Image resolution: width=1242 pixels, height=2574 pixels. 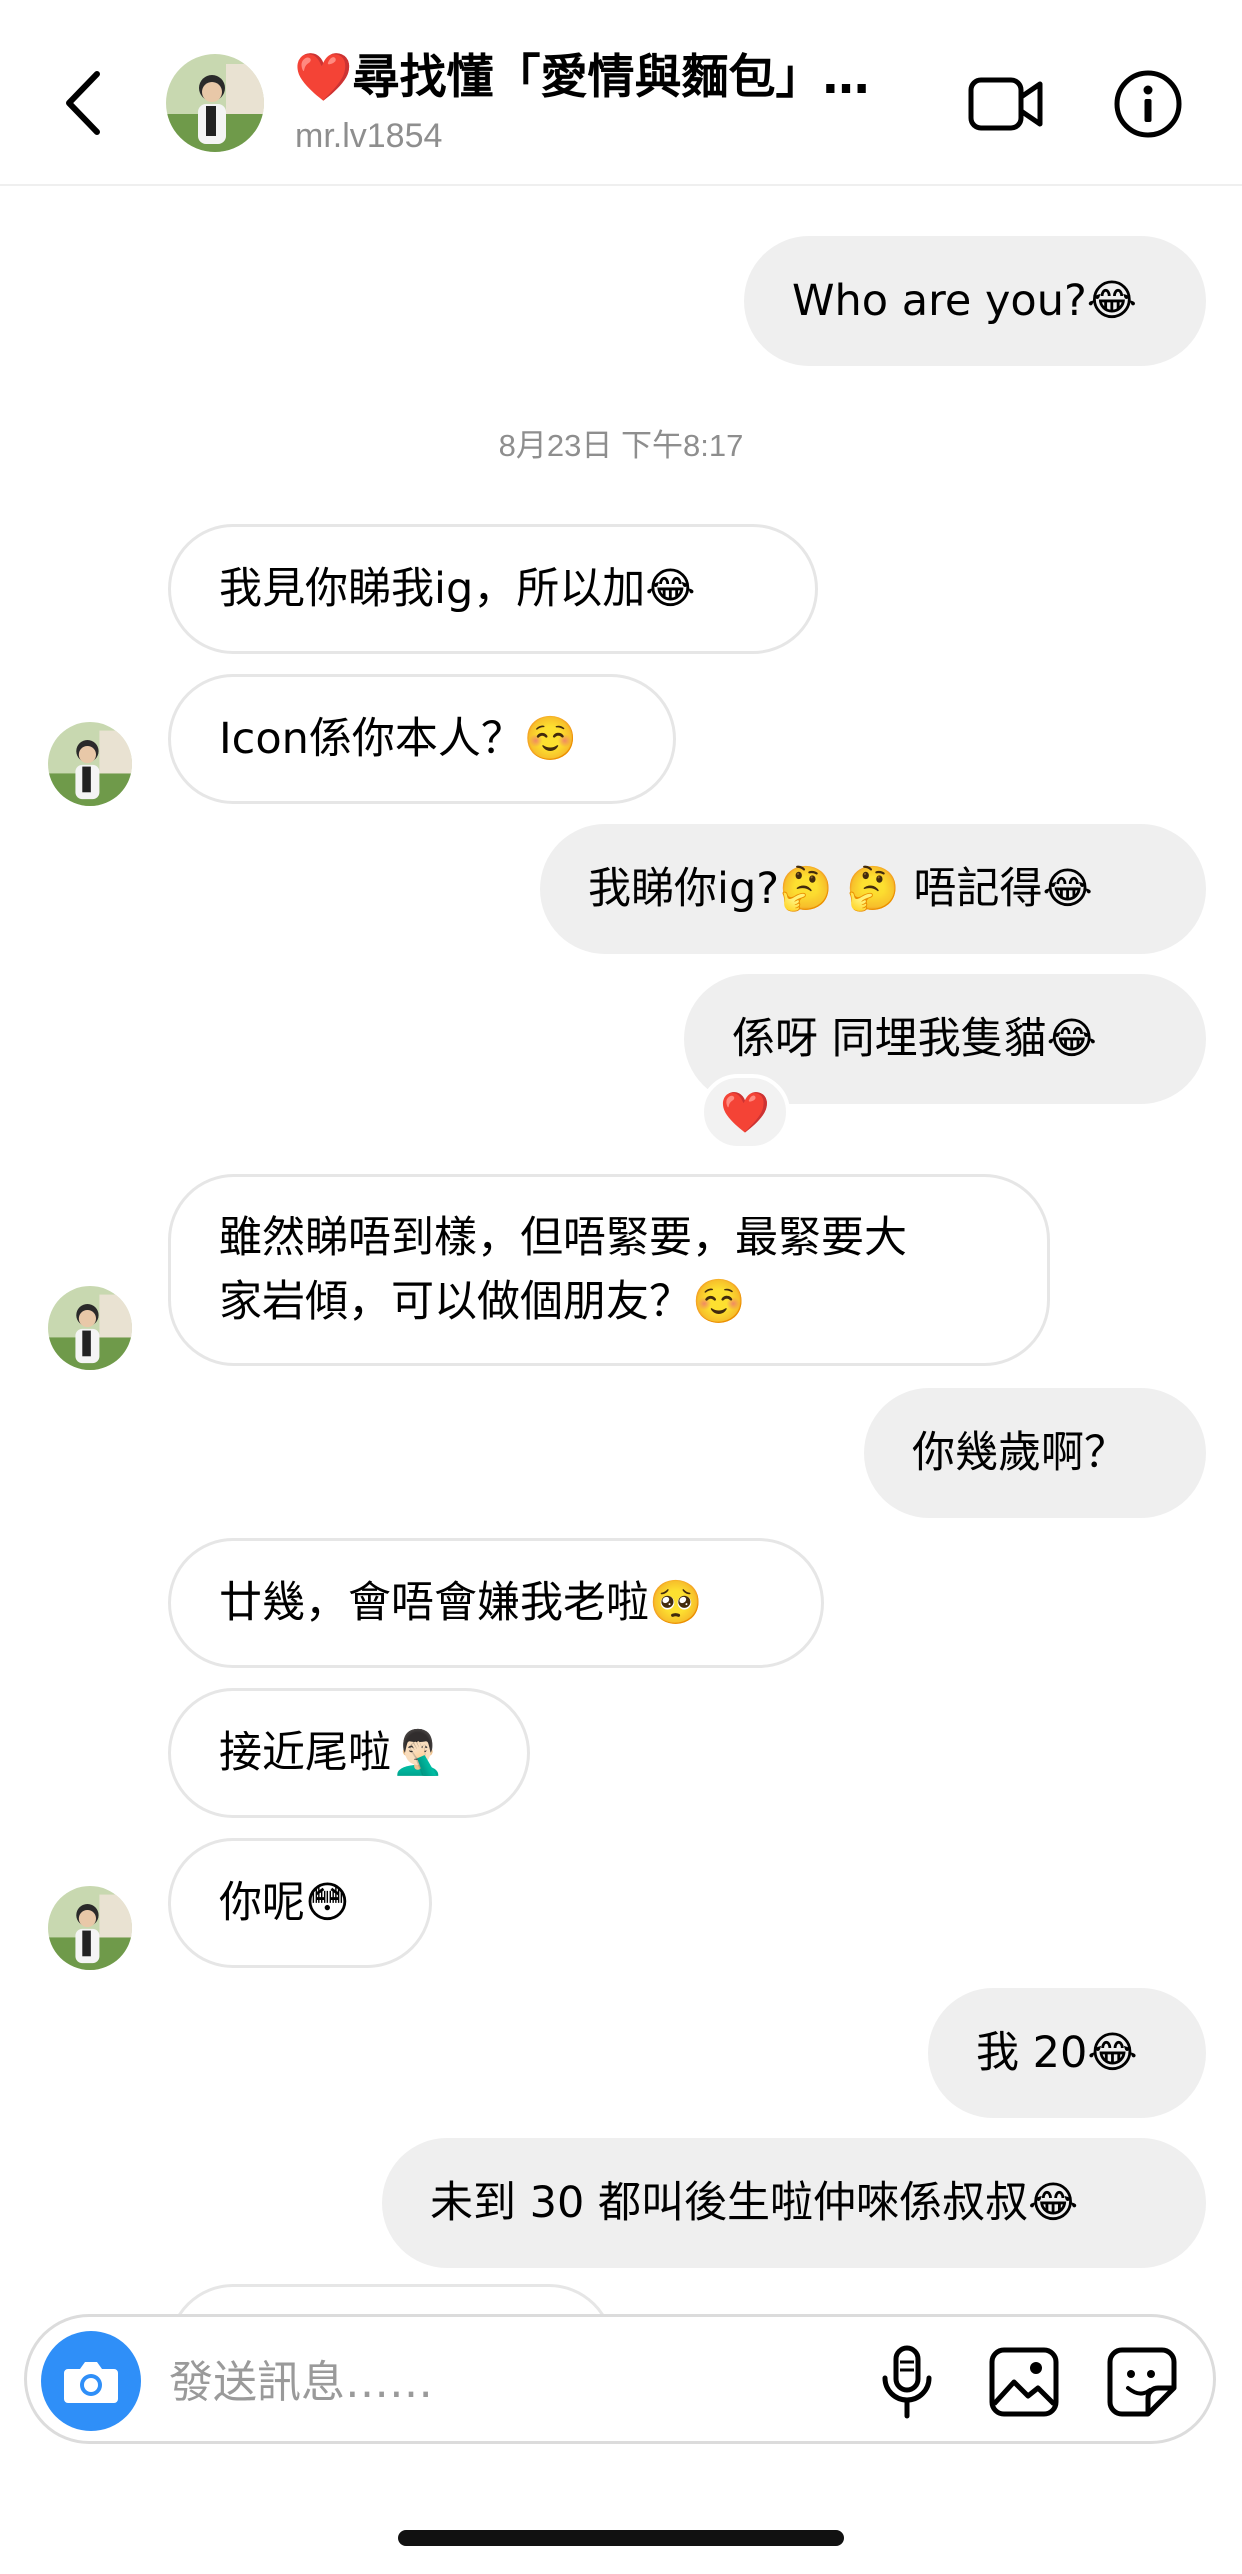 I want to click on back-button, so click(x=83, y=103).